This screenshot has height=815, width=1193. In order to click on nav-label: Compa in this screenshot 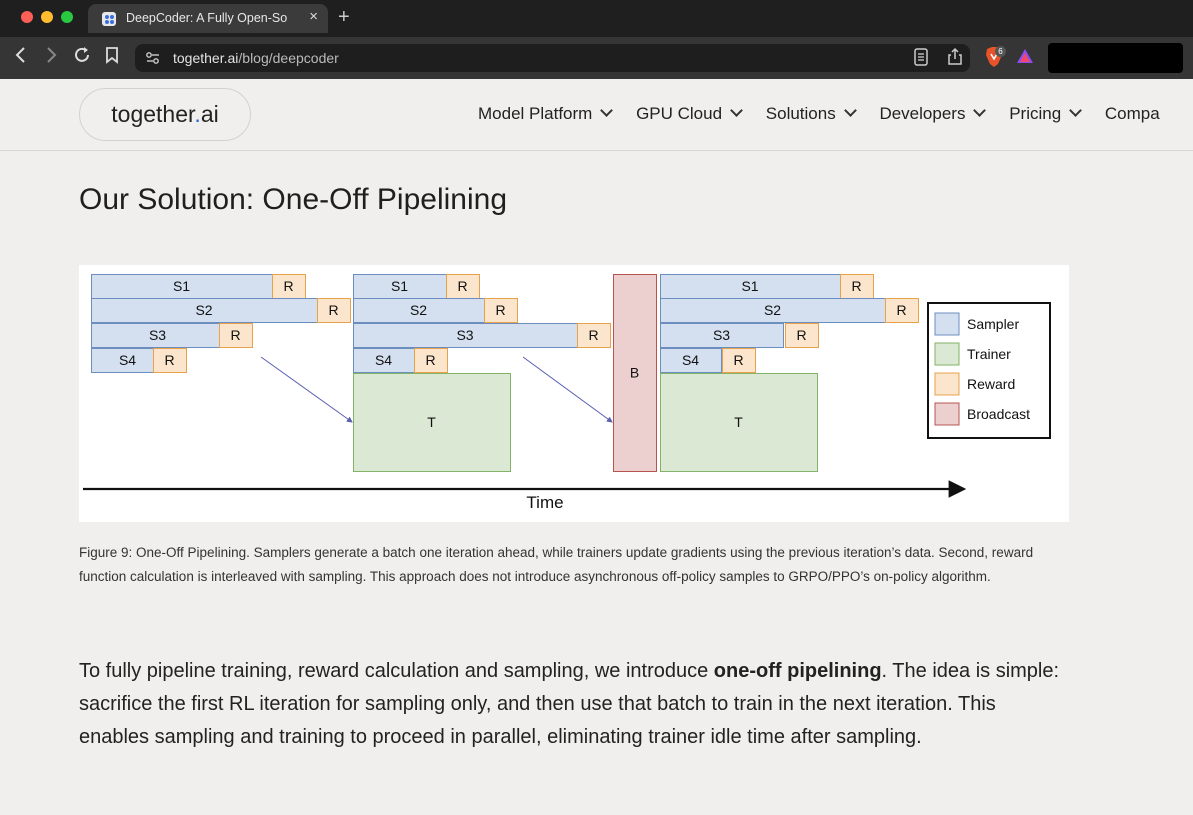, I will do `click(1132, 113)`.